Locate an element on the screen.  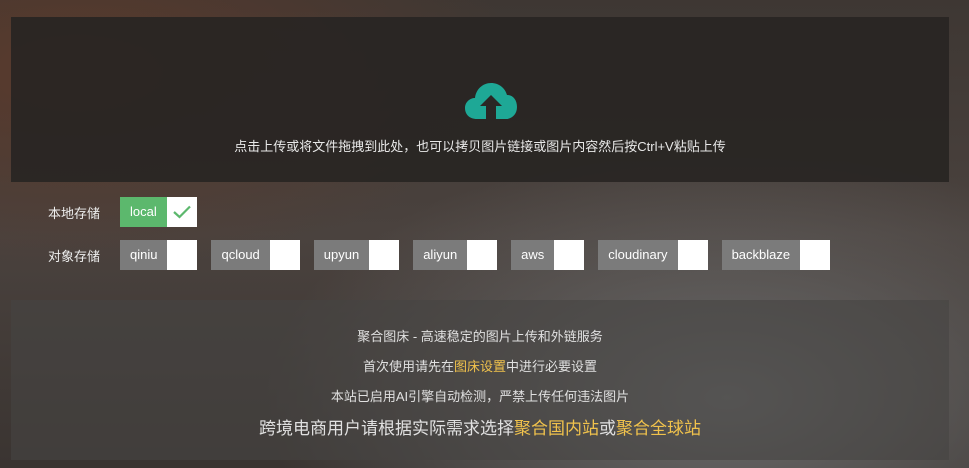
local-storage-label: 本地存储 is located at coordinates (74, 213).